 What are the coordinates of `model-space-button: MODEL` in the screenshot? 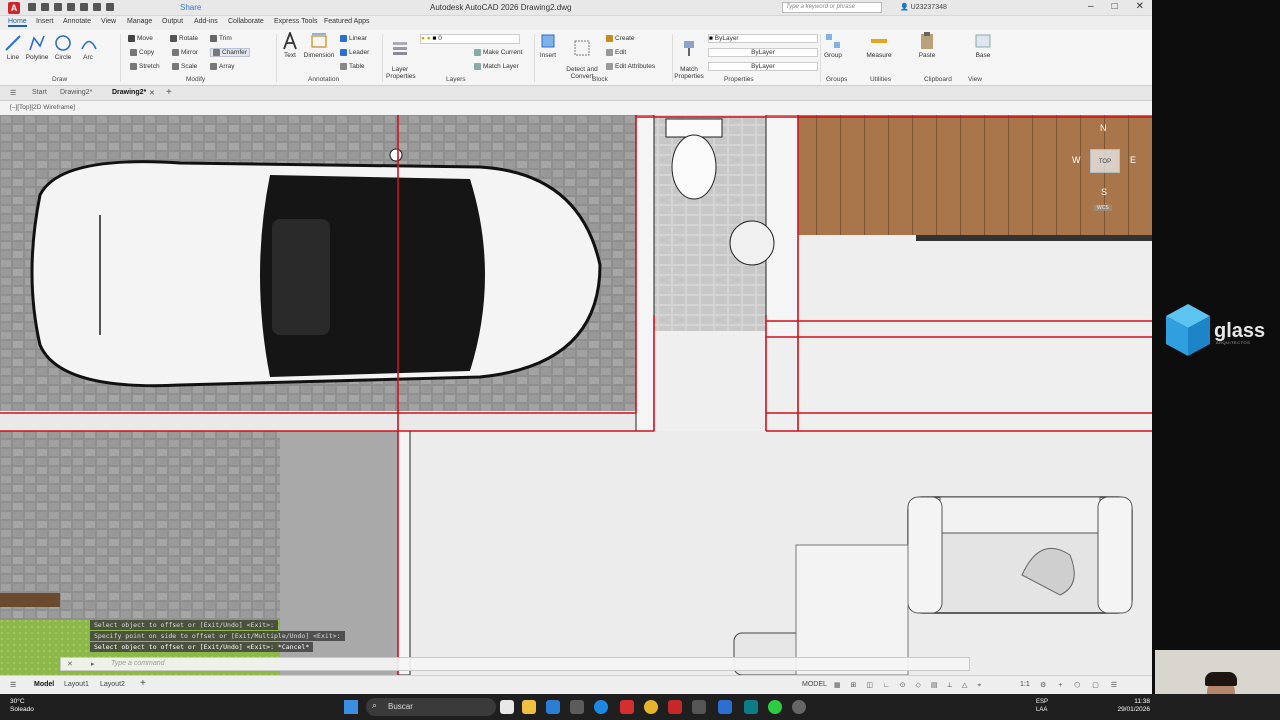 It's located at (814, 684).